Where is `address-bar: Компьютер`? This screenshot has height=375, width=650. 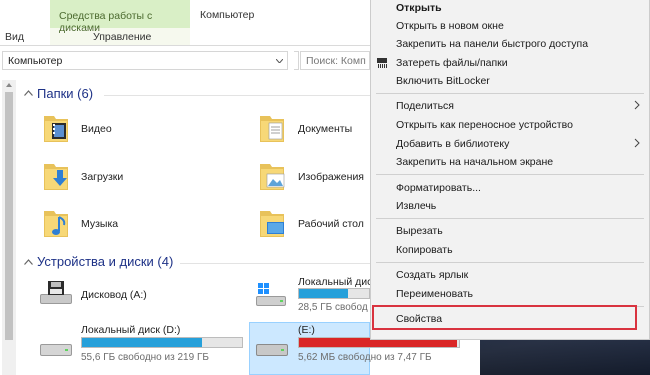
address-bar: Компьютер is located at coordinates (145, 60).